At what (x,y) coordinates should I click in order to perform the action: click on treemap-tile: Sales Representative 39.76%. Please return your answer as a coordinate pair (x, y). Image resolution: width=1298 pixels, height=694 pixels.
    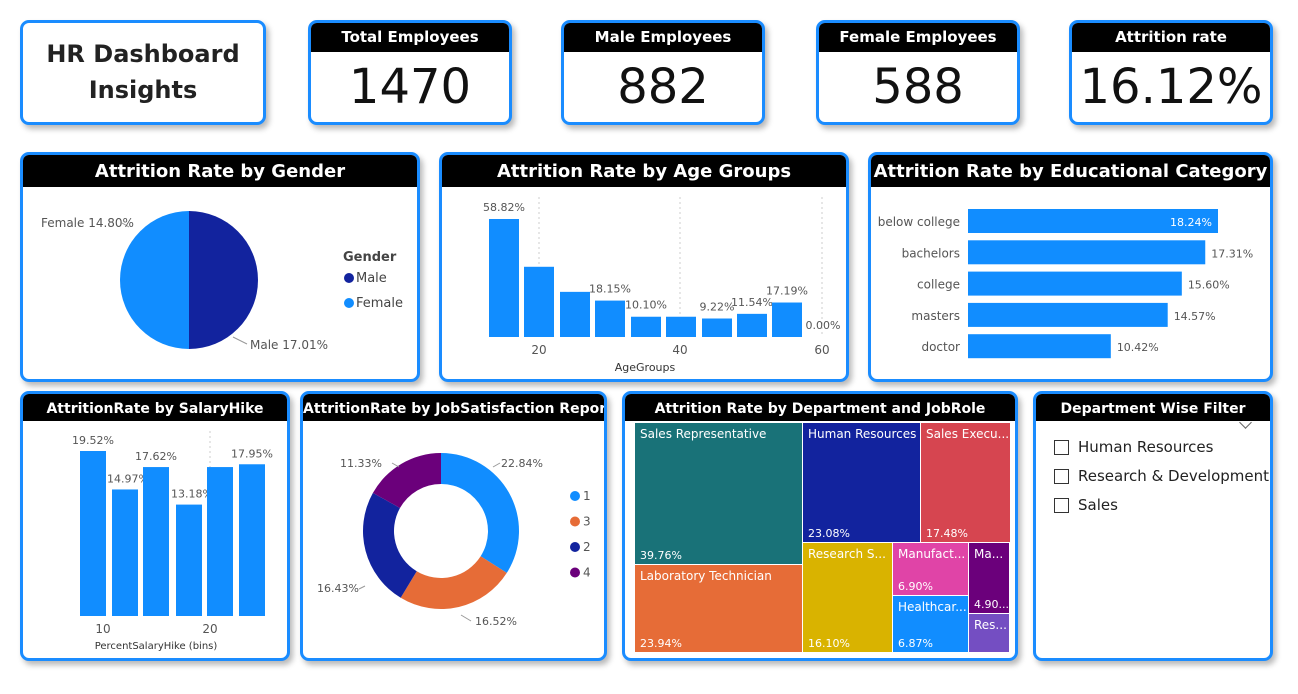
    Looking at the image, I should click on (718, 493).